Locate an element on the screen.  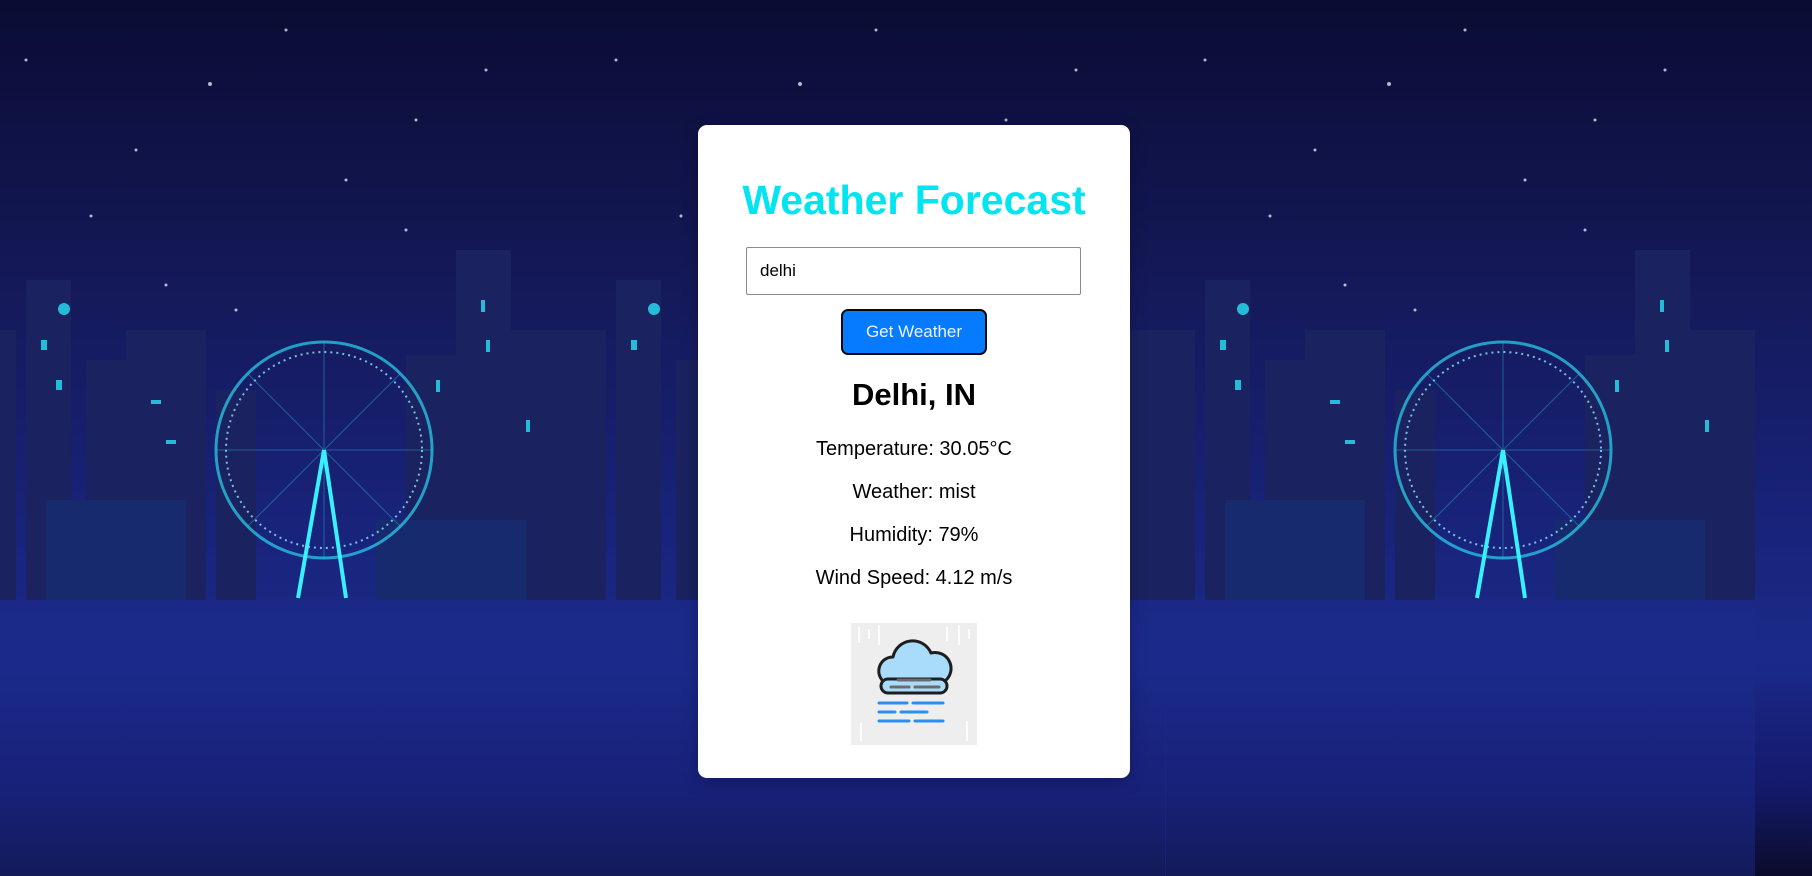
weather-description-text: Weather: mist is located at coordinates (914, 492).